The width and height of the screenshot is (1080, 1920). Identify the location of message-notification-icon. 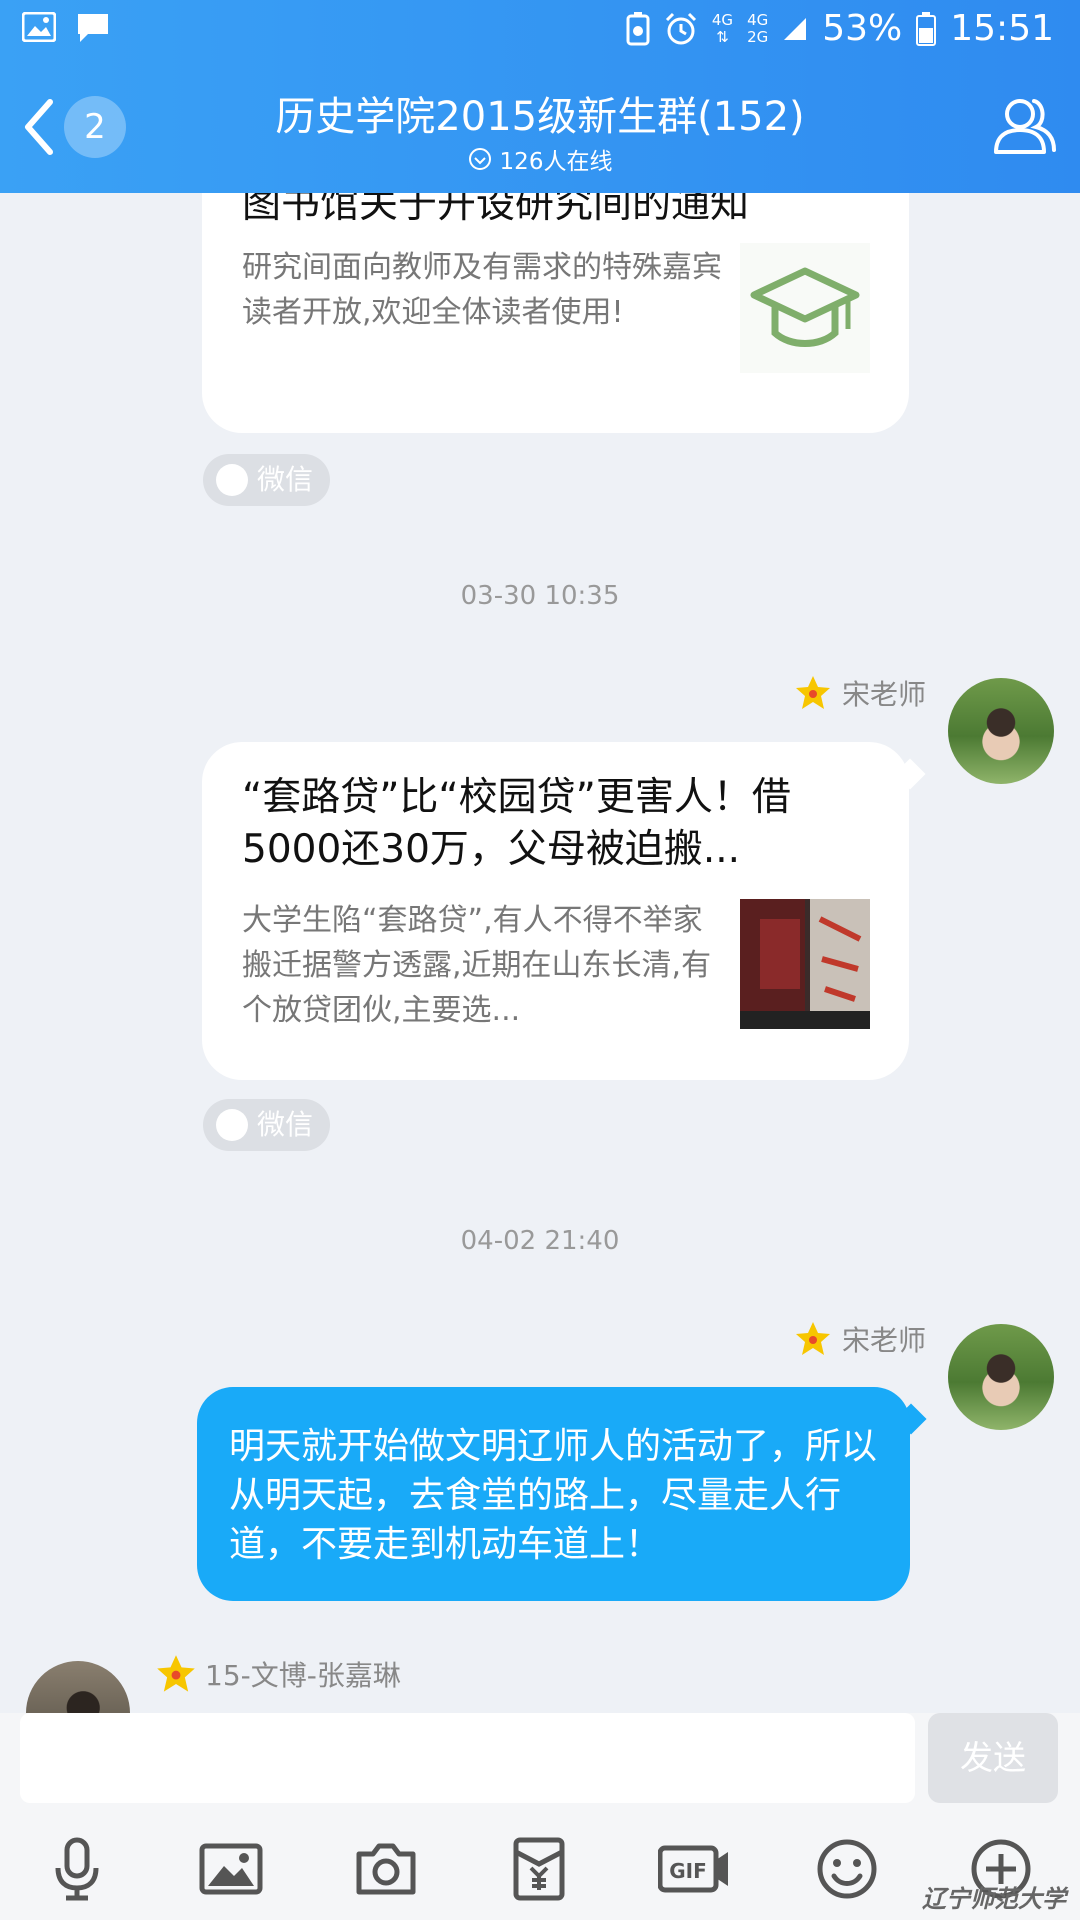
(93, 28).